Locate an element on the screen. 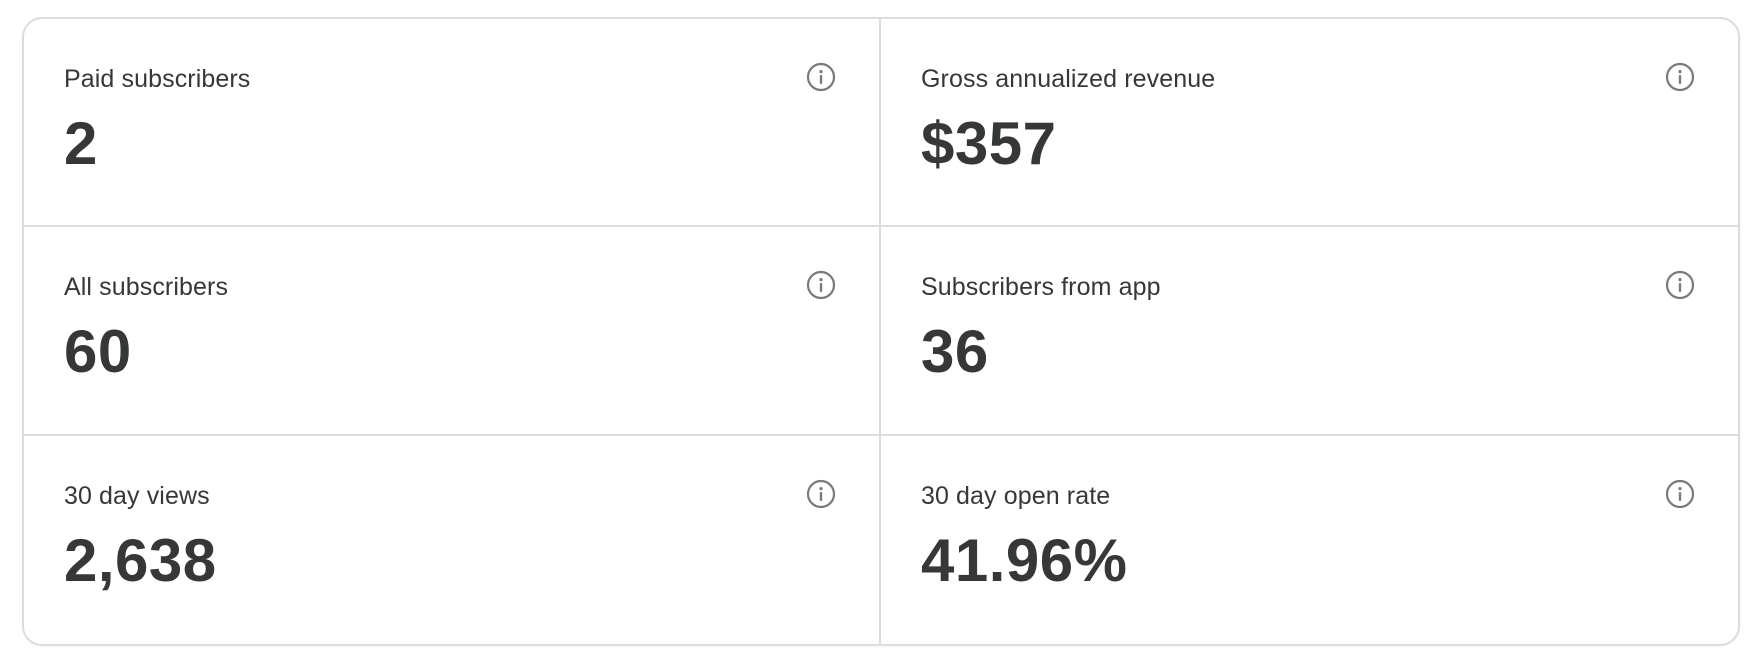  stat-value: 41.96% is located at coordinates (1024, 560).